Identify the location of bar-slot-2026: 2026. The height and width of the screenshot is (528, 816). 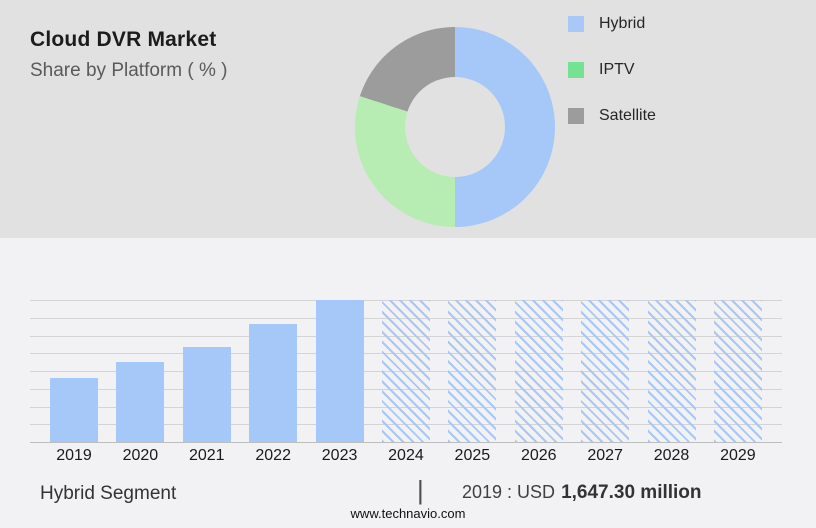
(538, 385).